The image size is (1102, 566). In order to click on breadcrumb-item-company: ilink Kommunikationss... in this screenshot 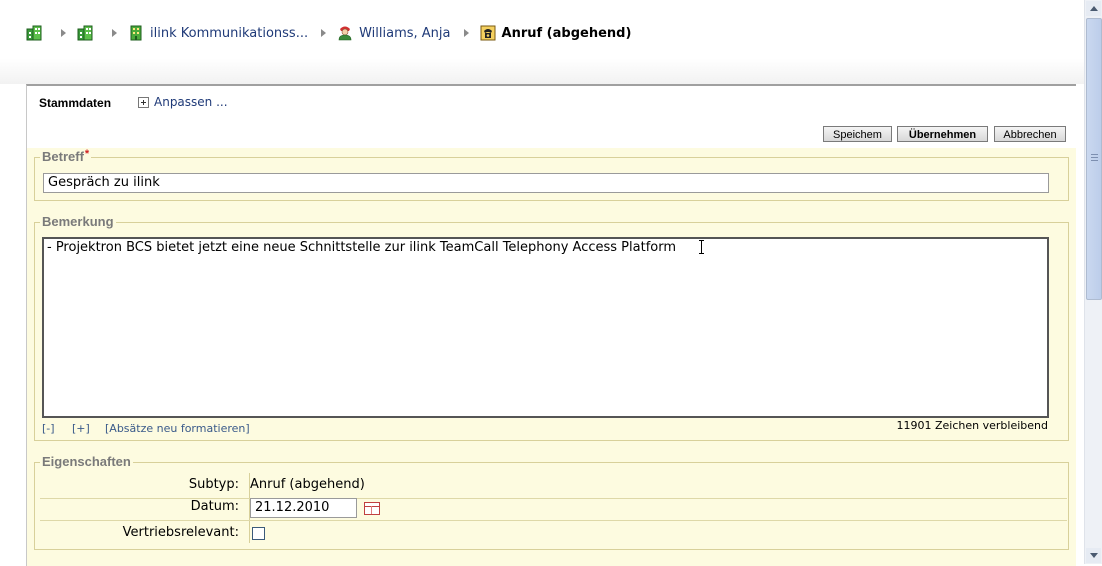, I will do `click(218, 33)`.